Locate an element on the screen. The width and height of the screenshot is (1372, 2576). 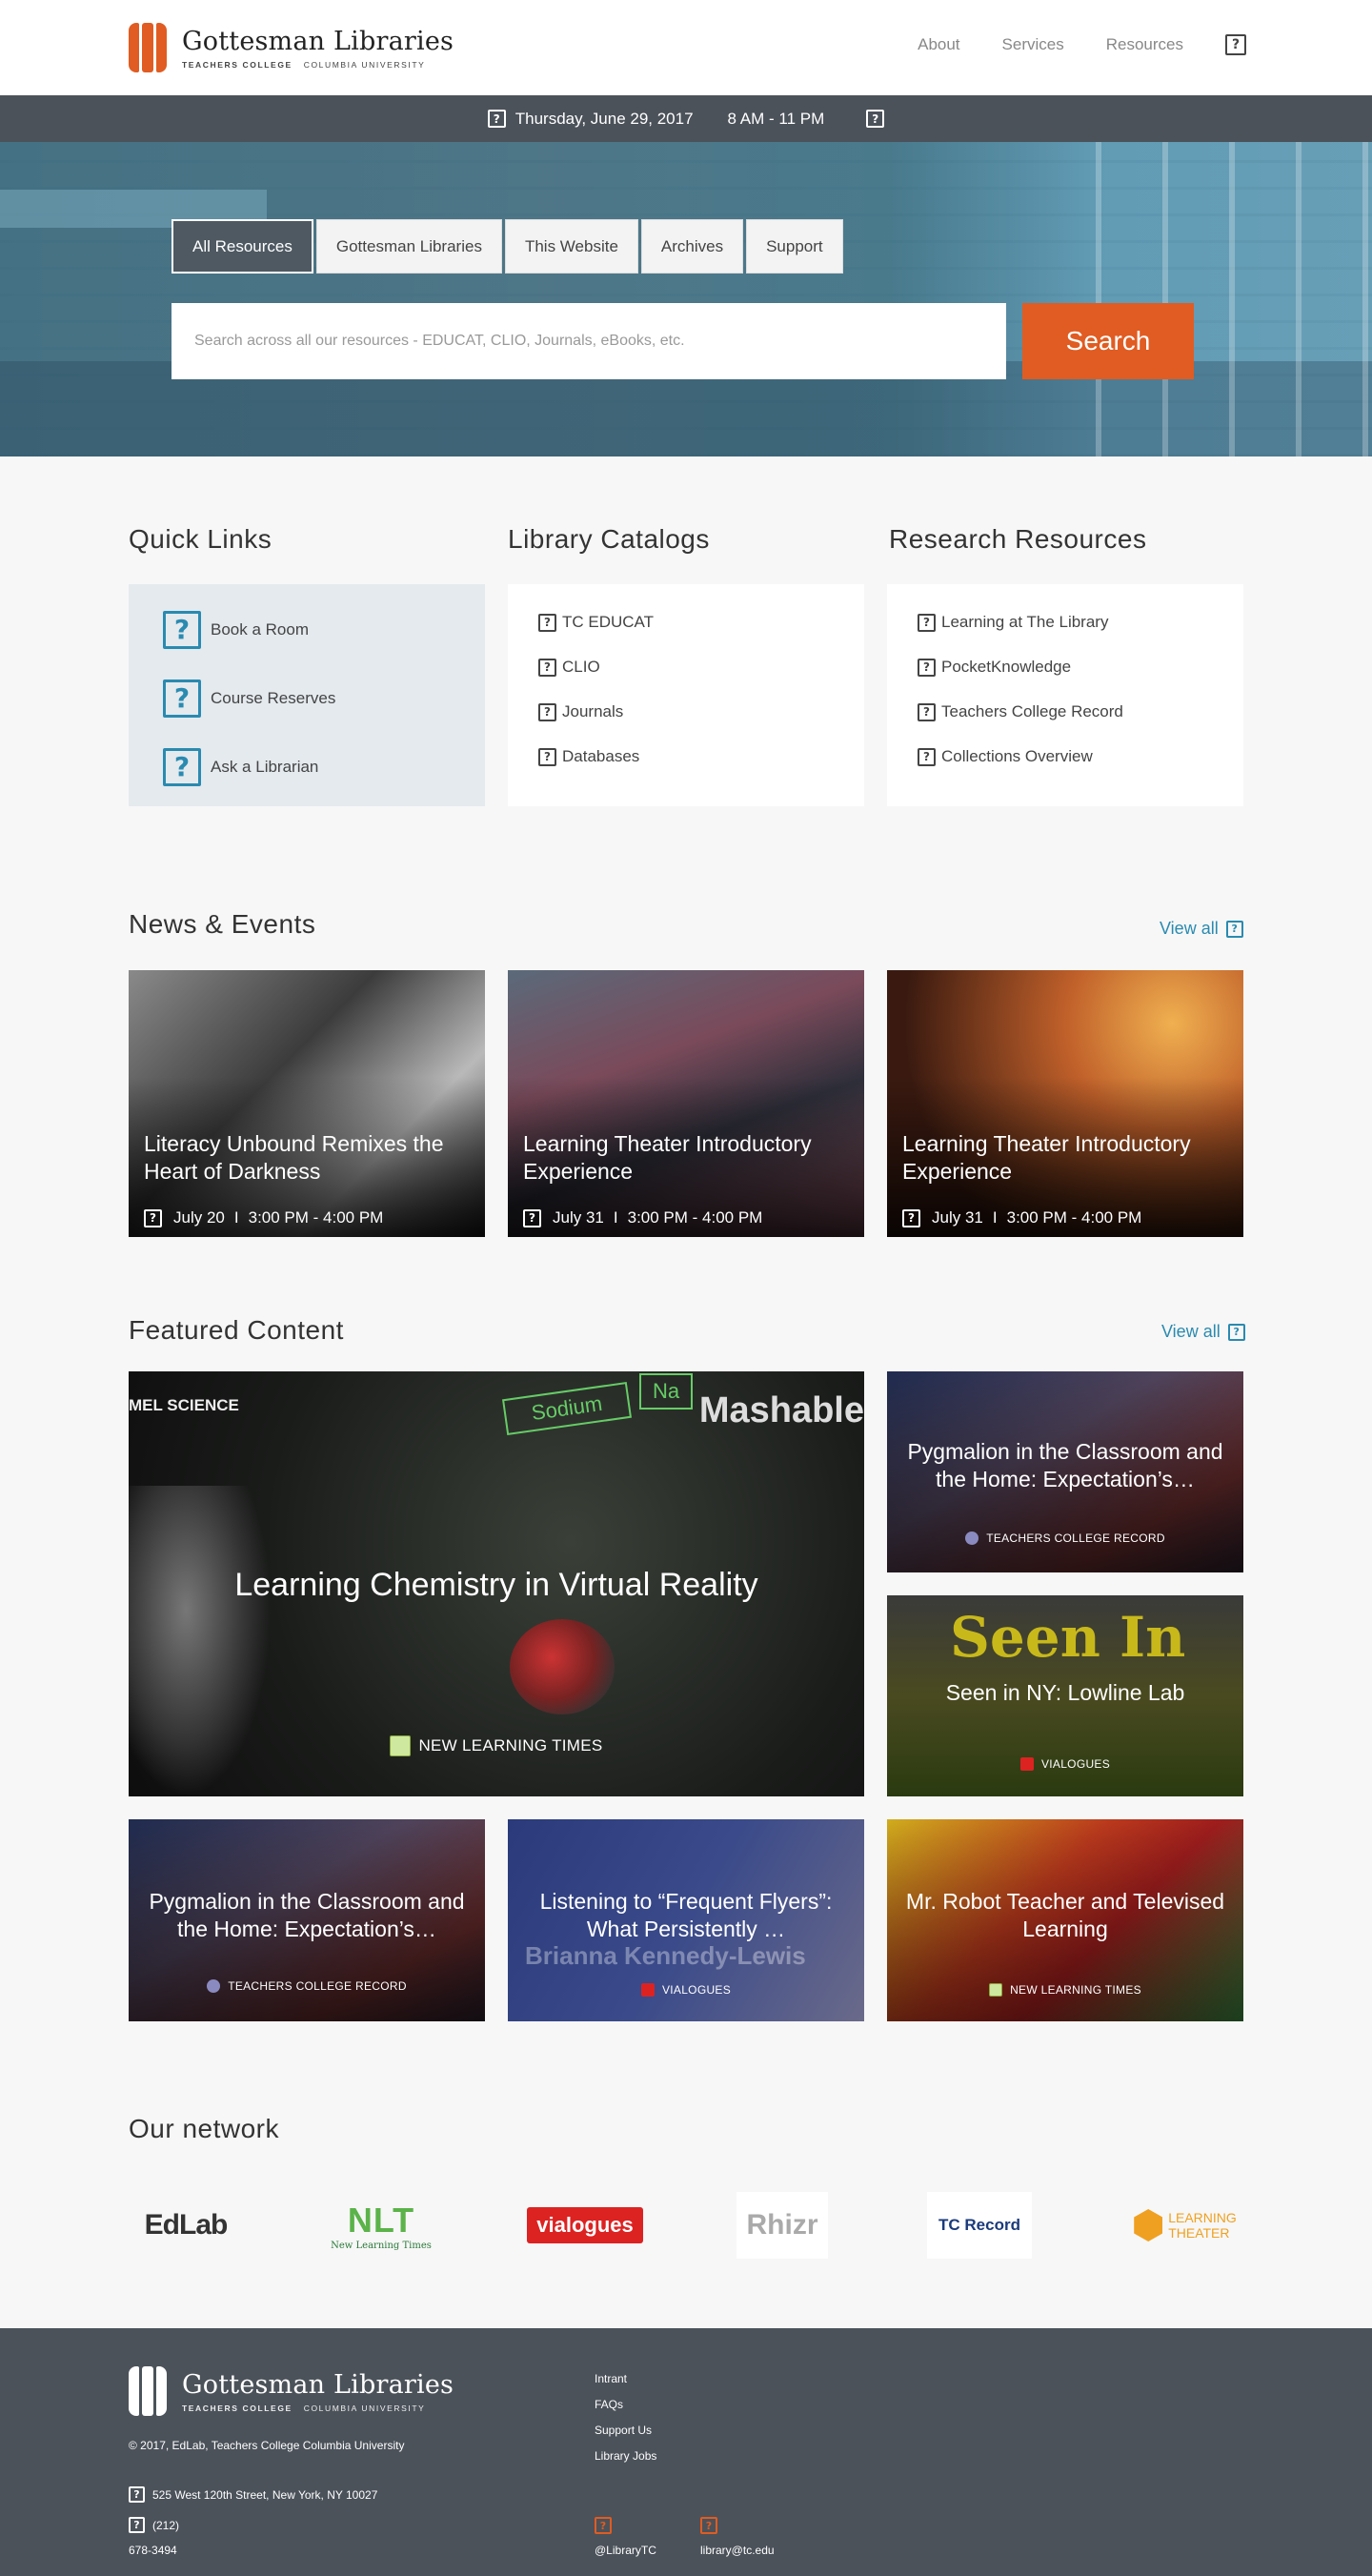
library-catalogs-panel: ? TC EDUCAT ? CLIO ? Journals ? Databases is located at coordinates (686, 695).